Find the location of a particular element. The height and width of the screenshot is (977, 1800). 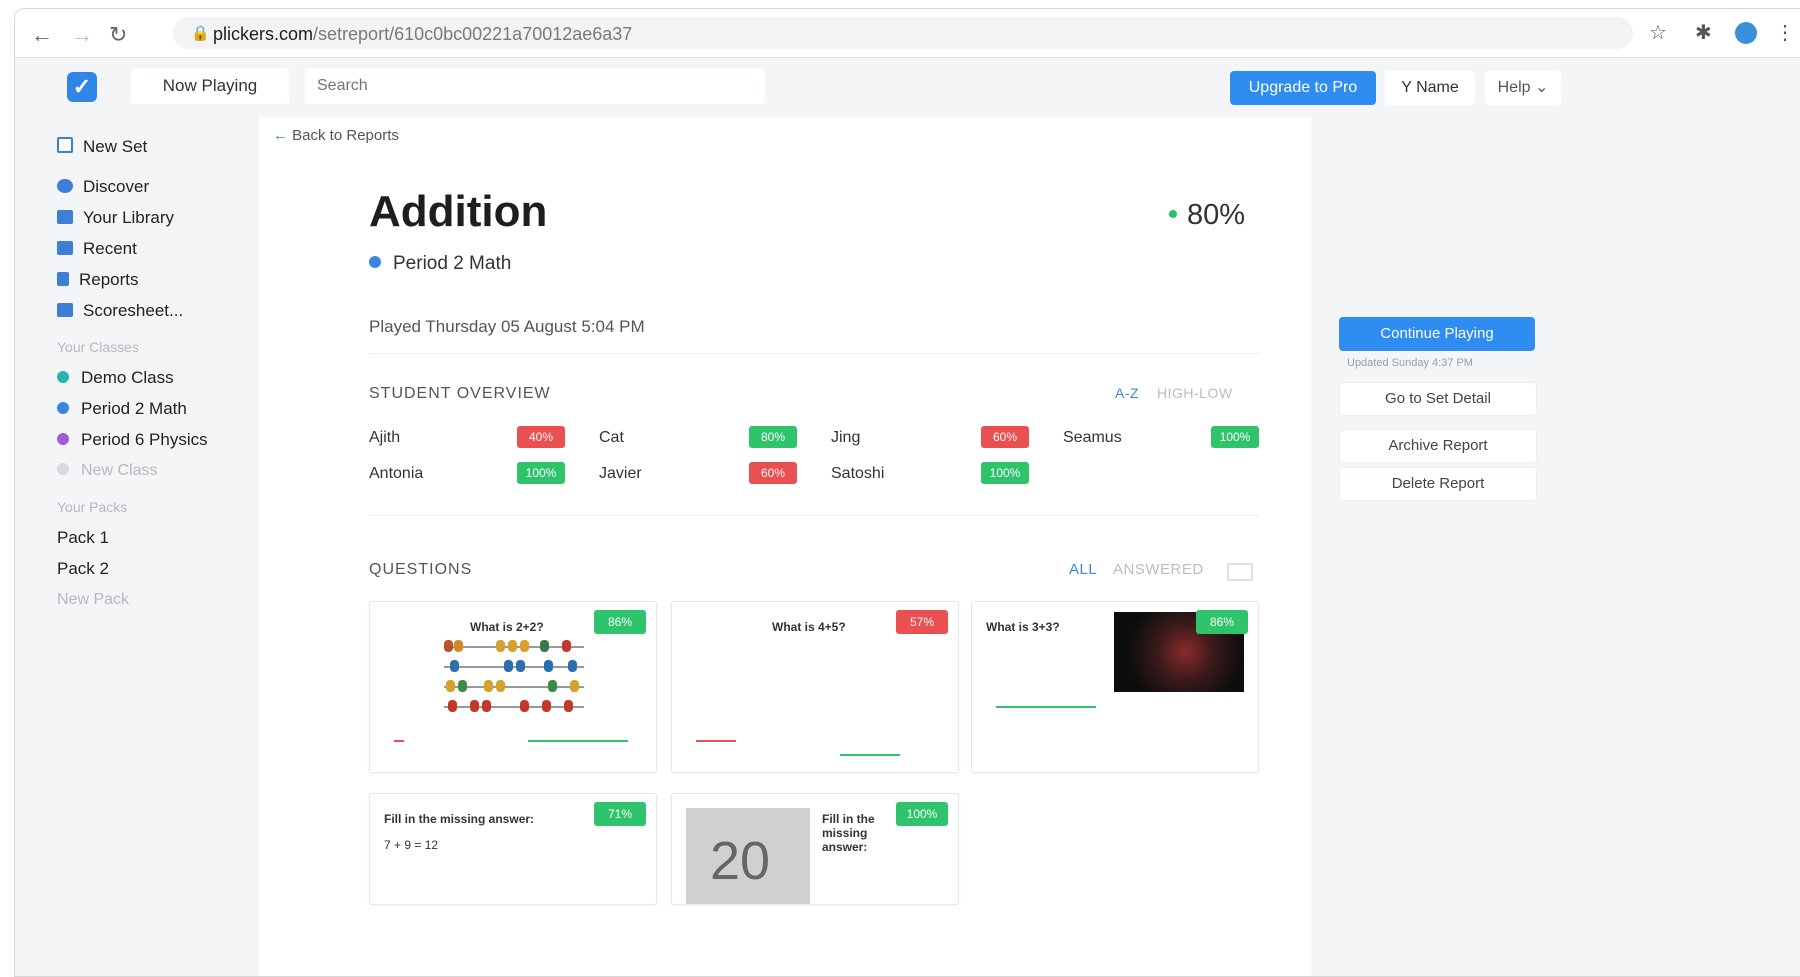

question-body: 7 + 9 = 12 is located at coordinates (411, 845).